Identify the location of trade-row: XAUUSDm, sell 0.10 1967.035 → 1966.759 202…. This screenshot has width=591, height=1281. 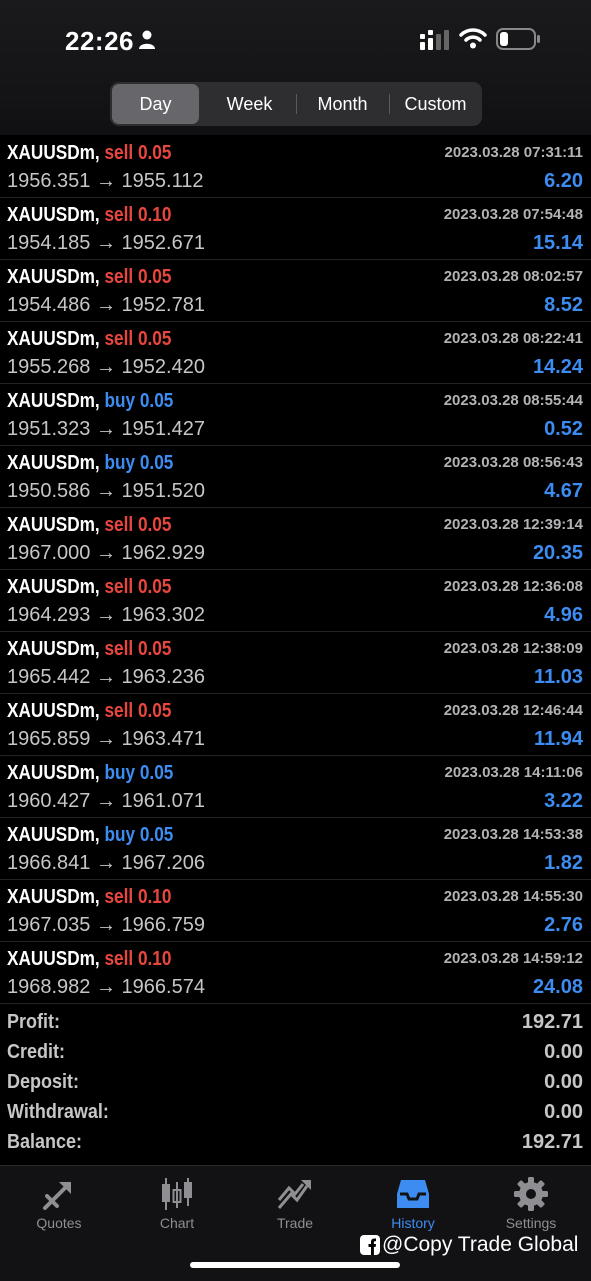
(295, 911).